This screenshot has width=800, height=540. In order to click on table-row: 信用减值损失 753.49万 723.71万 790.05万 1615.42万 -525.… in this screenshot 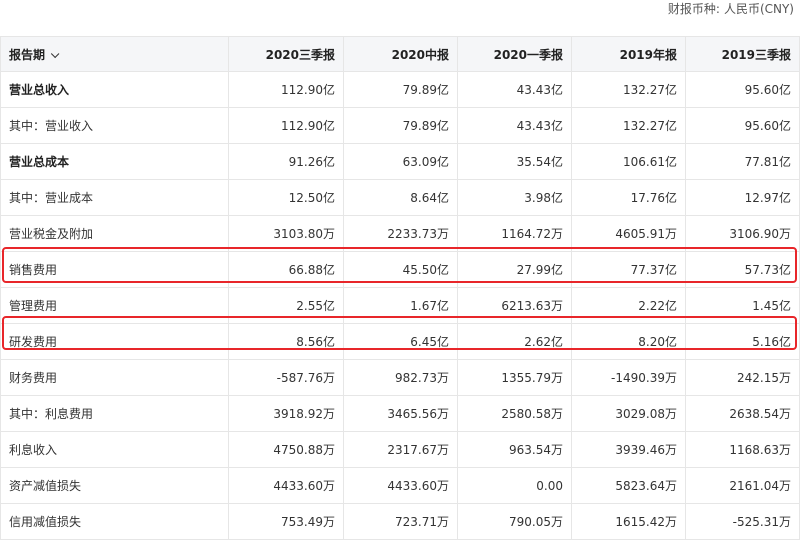, I will do `click(400, 521)`.